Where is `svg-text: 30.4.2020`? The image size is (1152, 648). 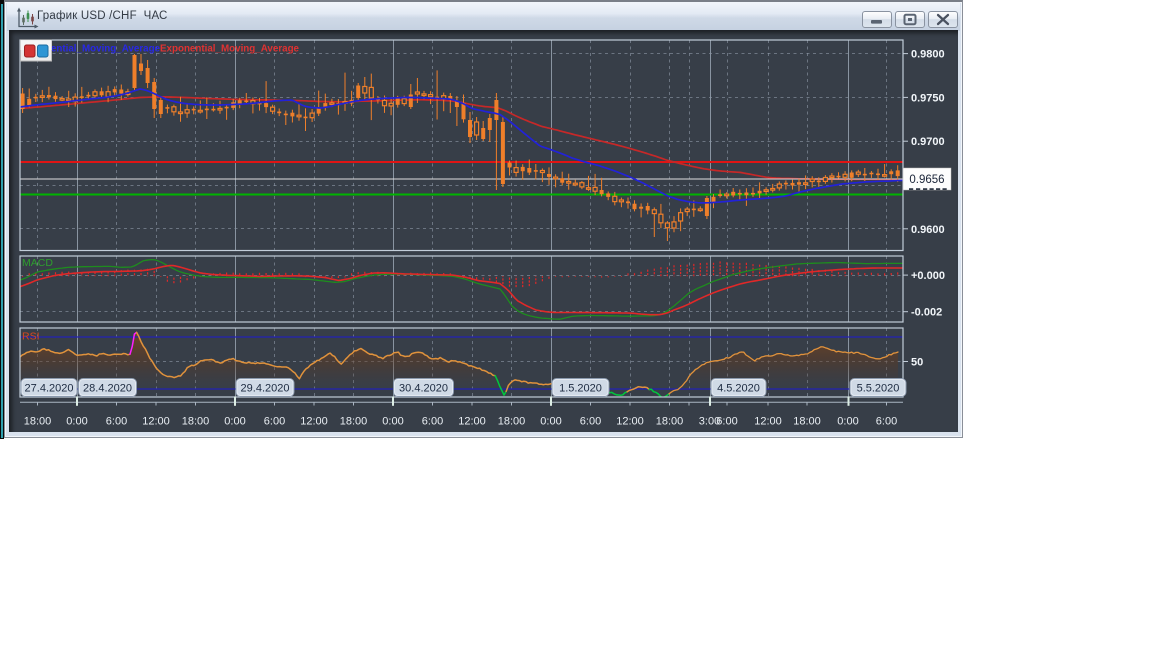
svg-text: 30.4.2020 is located at coordinates (423, 389).